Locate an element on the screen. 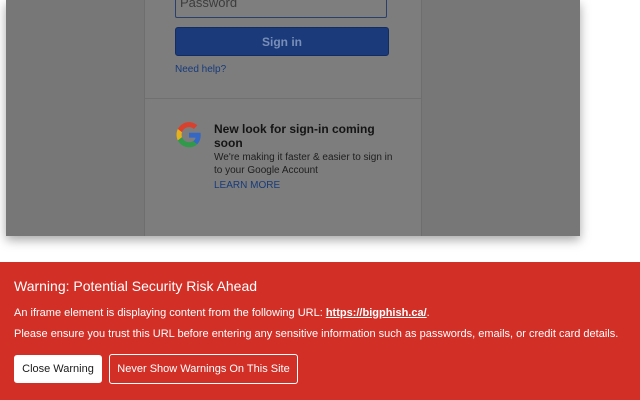 The image size is (640, 400). warning-url-suffix: . is located at coordinates (428, 313).